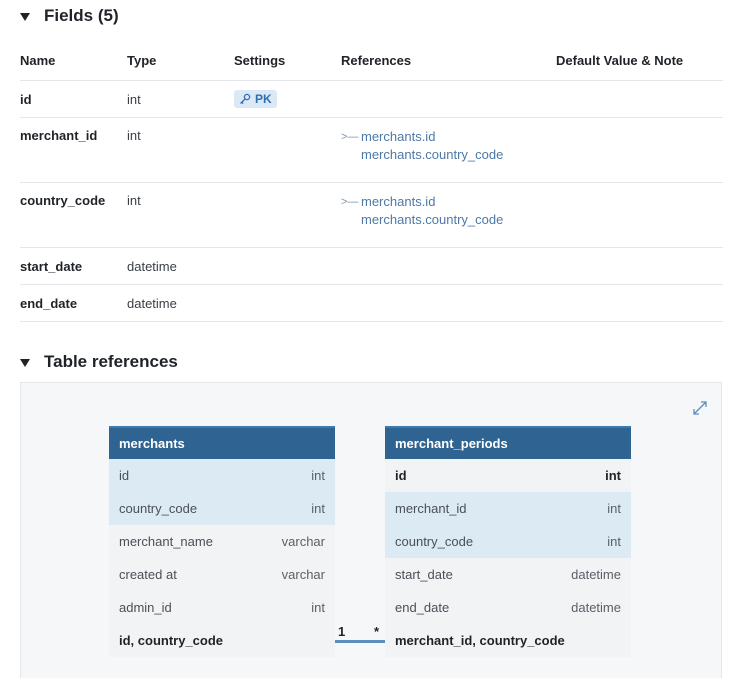 Image resolution: width=742 pixels, height=678 pixels. What do you see at coordinates (639, 60) in the screenshot?
I see `column-header-default-note: Default Value & Note` at bounding box center [639, 60].